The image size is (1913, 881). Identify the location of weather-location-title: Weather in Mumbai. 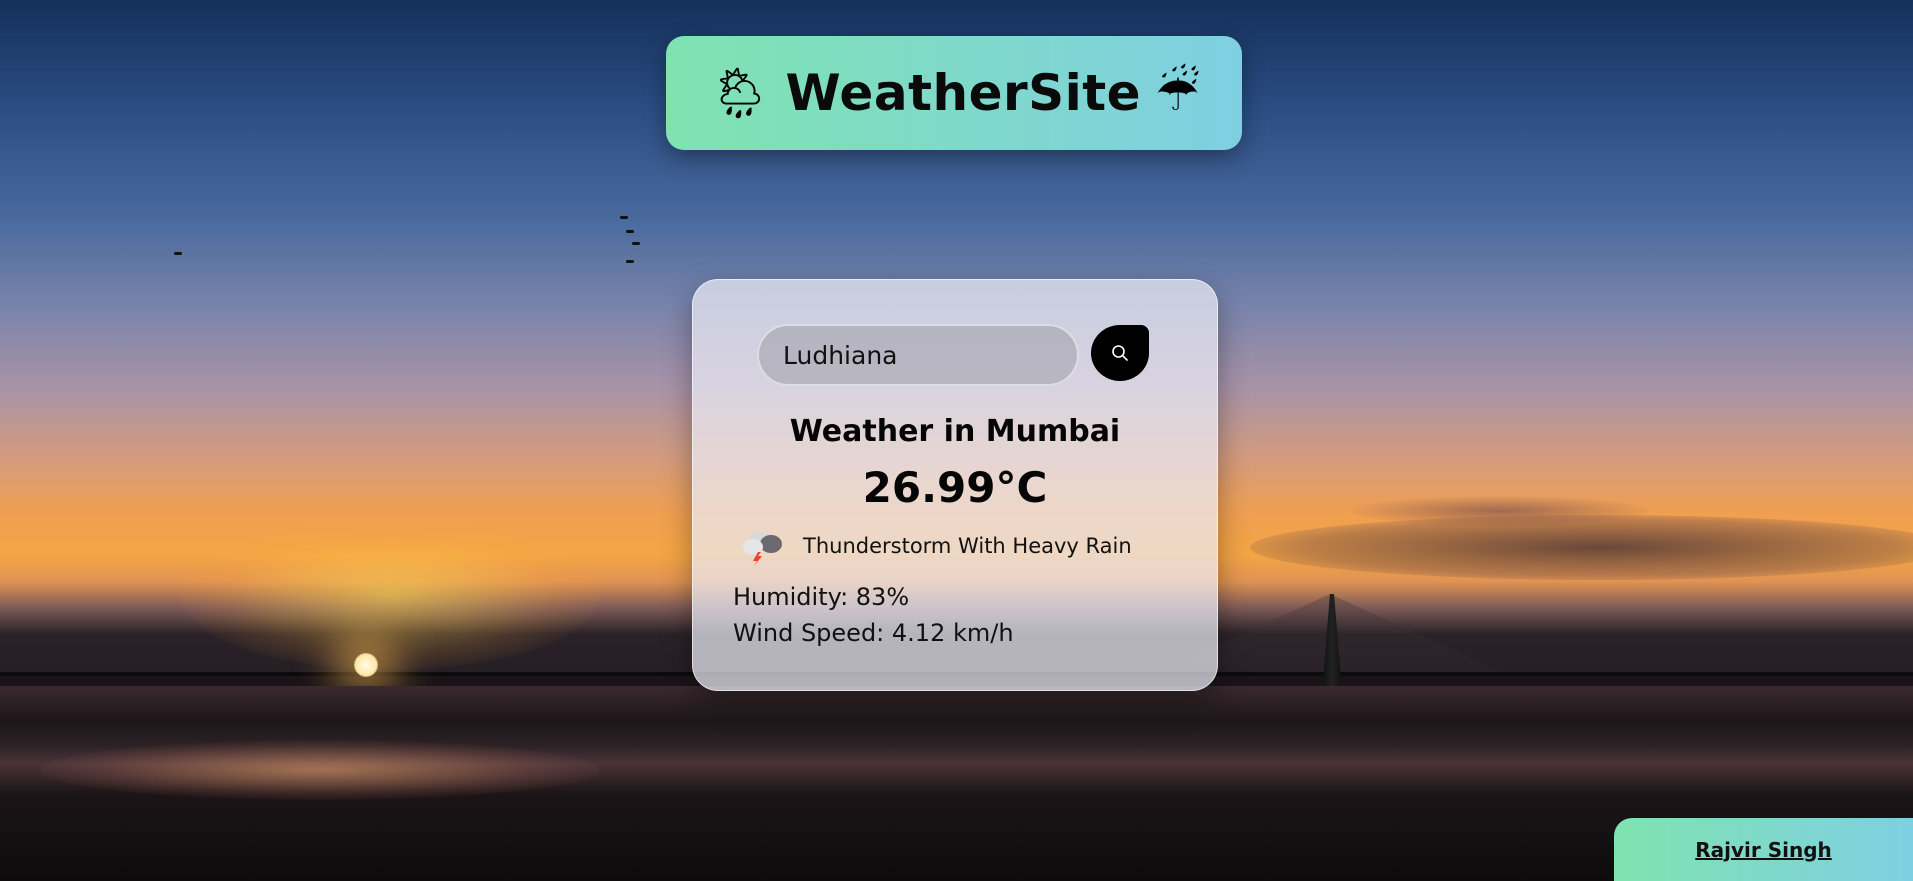
(955, 431).